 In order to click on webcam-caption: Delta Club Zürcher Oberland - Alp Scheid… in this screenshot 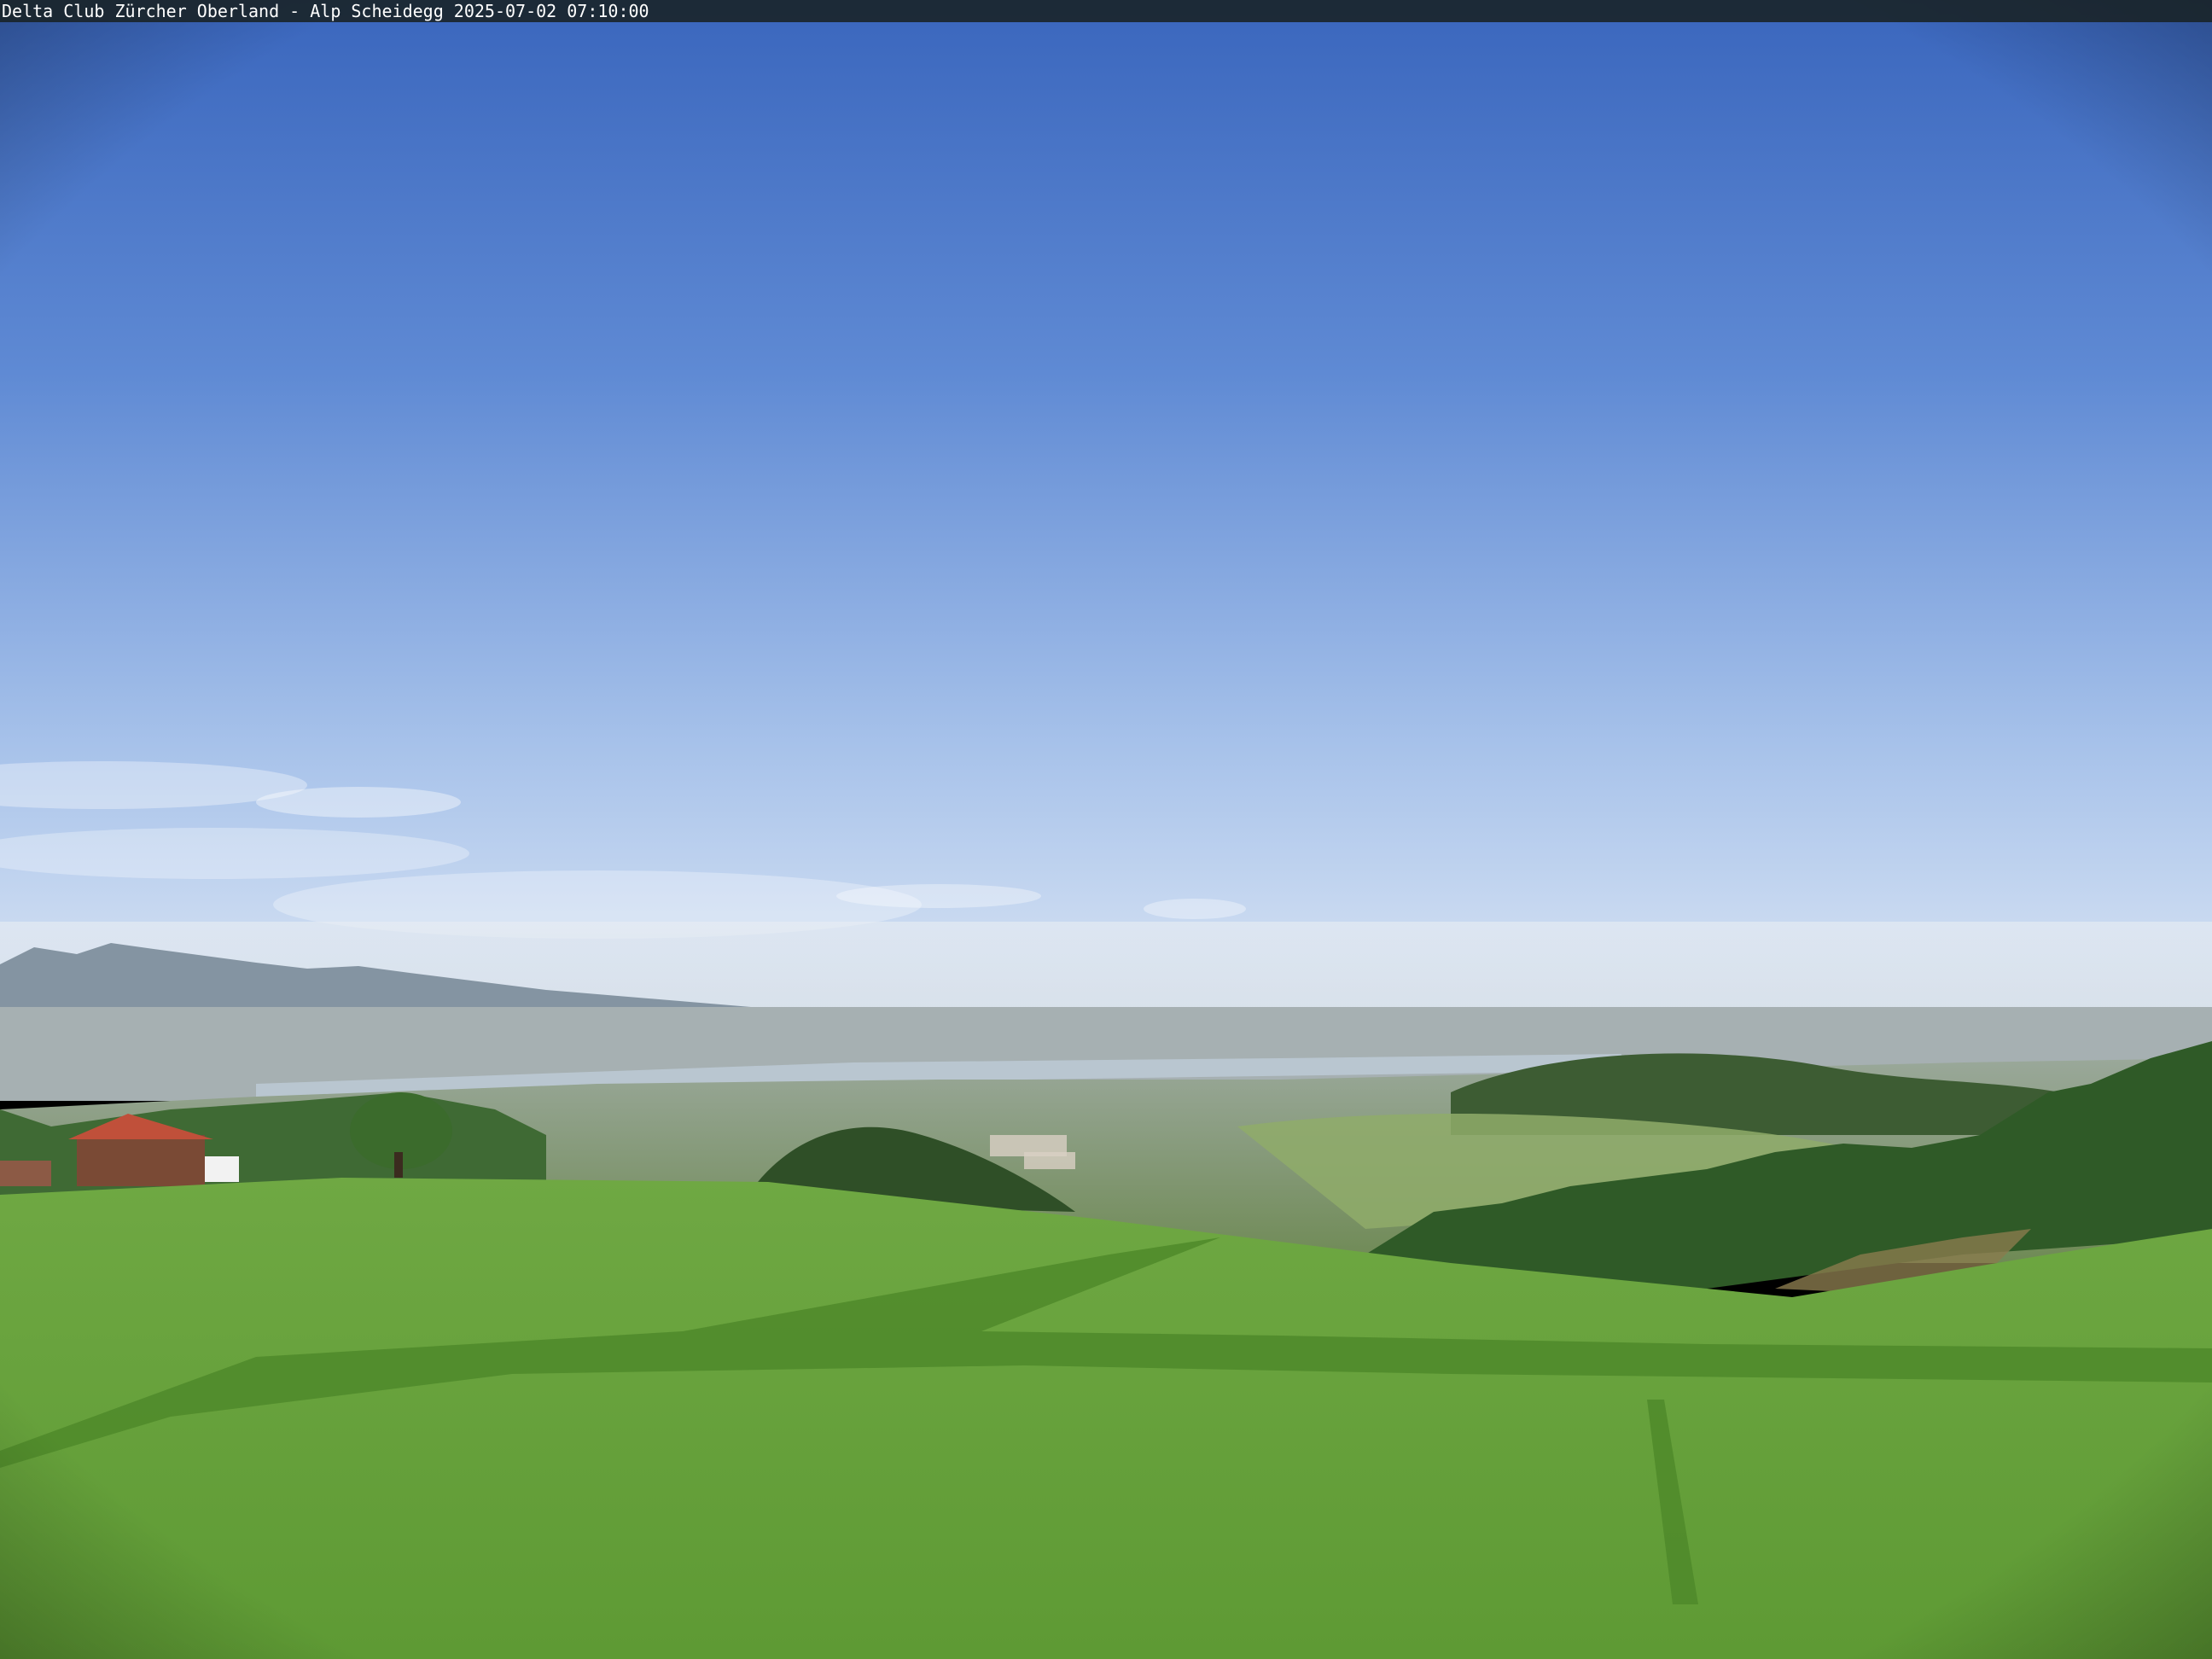, I will do `click(325, 11)`.